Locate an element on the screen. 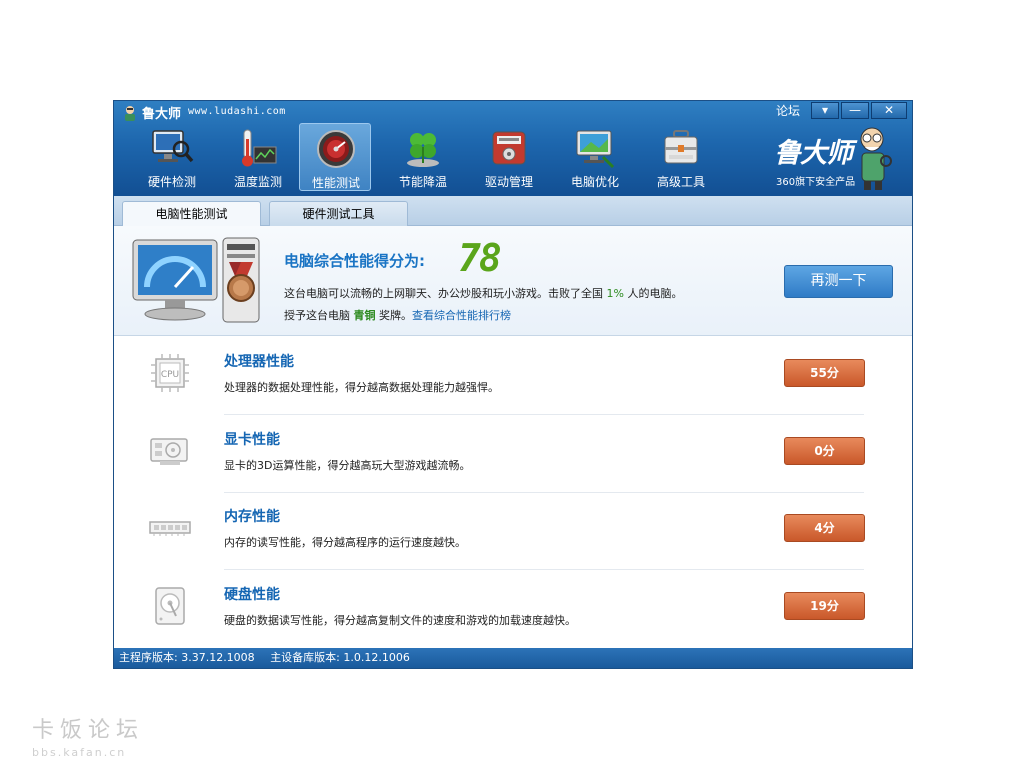 The image size is (1024, 768). brand-subtitle: 360旗下安全产品 is located at coordinates (816, 182).